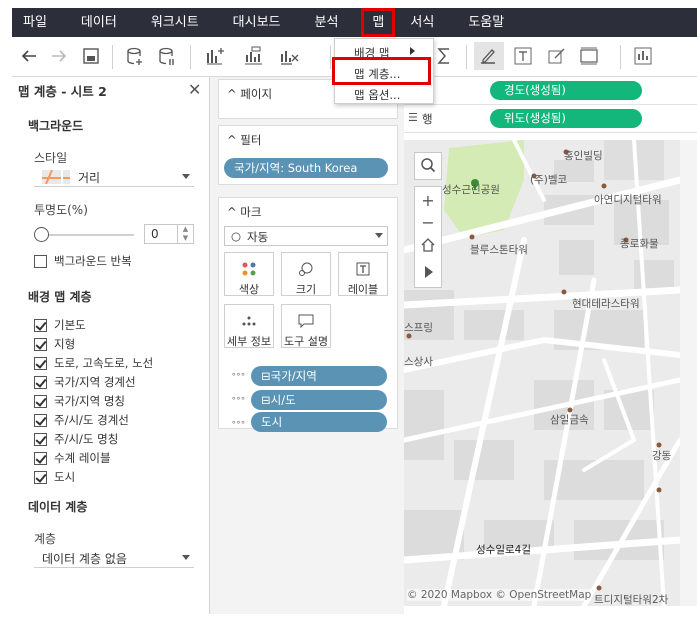 This screenshot has height=619, width=697. Describe the element at coordinates (135, 56) in the screenshot. I see `new-datasource-icon` at that location.